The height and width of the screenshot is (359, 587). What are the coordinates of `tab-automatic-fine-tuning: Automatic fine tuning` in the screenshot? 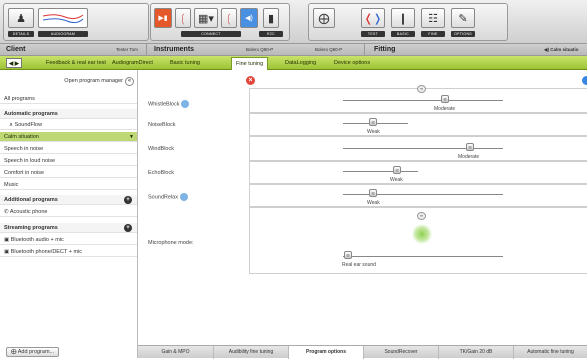 It's located at (550, 352).